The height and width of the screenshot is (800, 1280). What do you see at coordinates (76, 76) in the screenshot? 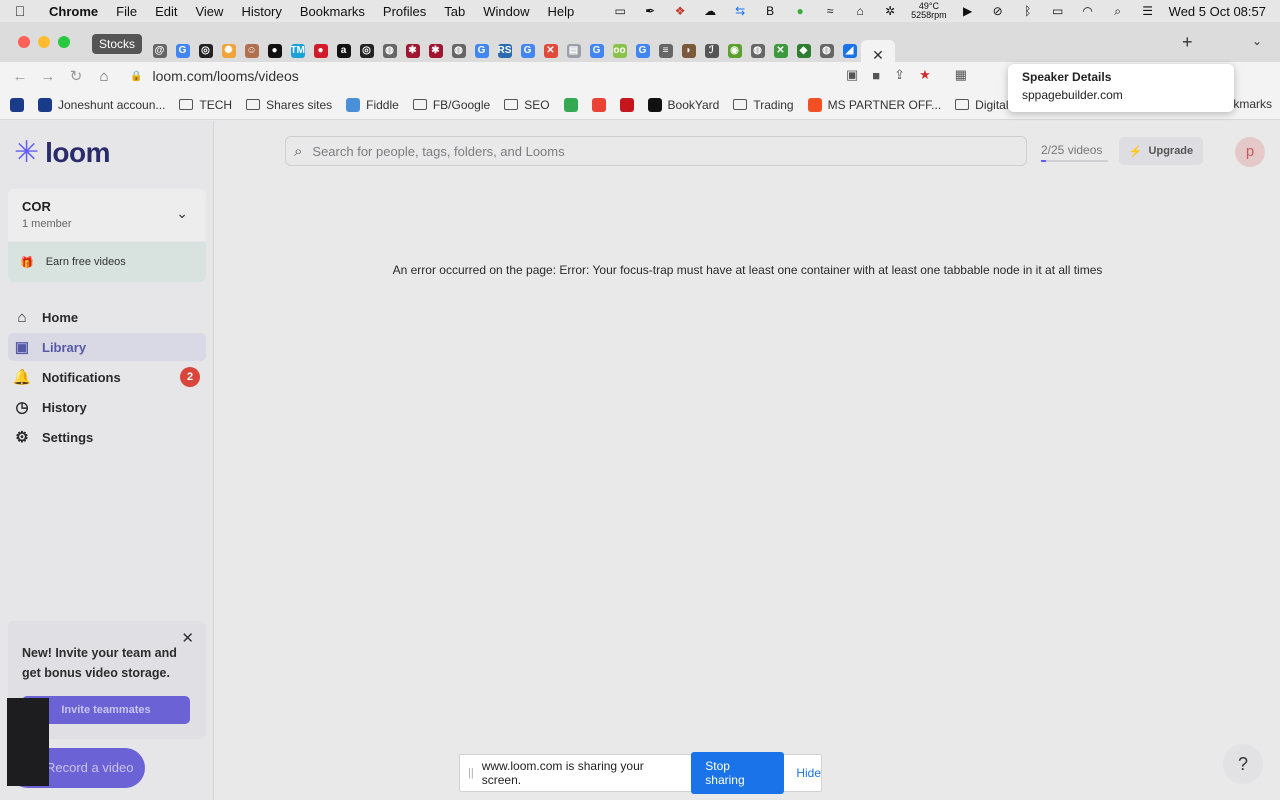
I see `reload-button: ↻` at bounding box center [76, 76].